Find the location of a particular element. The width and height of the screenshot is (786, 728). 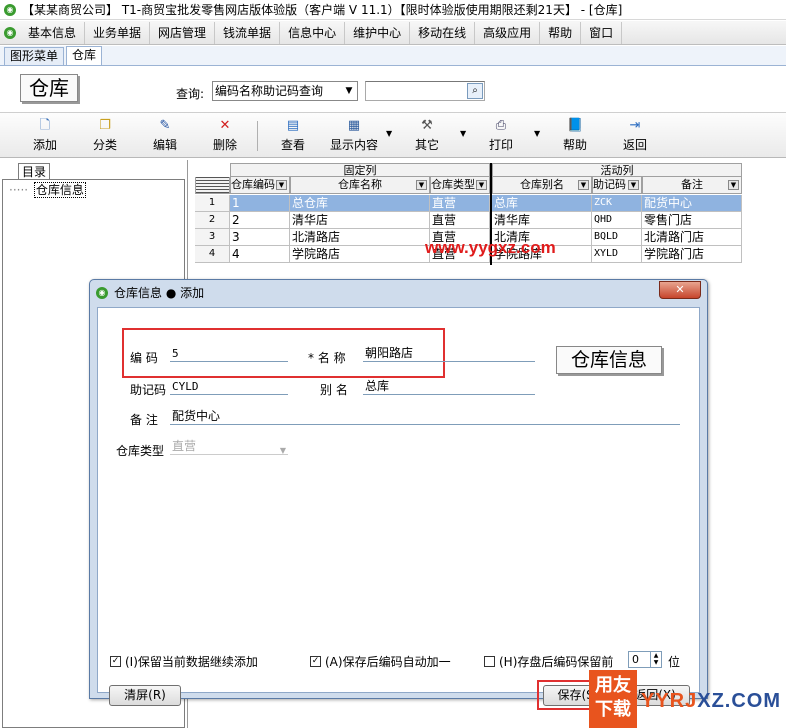

print-button-label: 打印 is located at coordinates (500, 145).